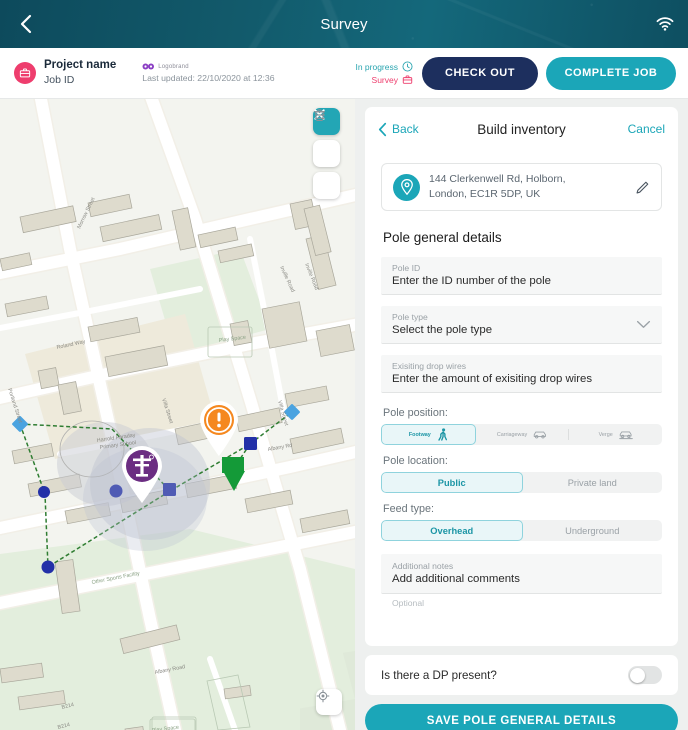 Image resolution: width=688 pixels, height=730 pixels. I want to click on project-identity: Project name Job ID, so click(80, 72).